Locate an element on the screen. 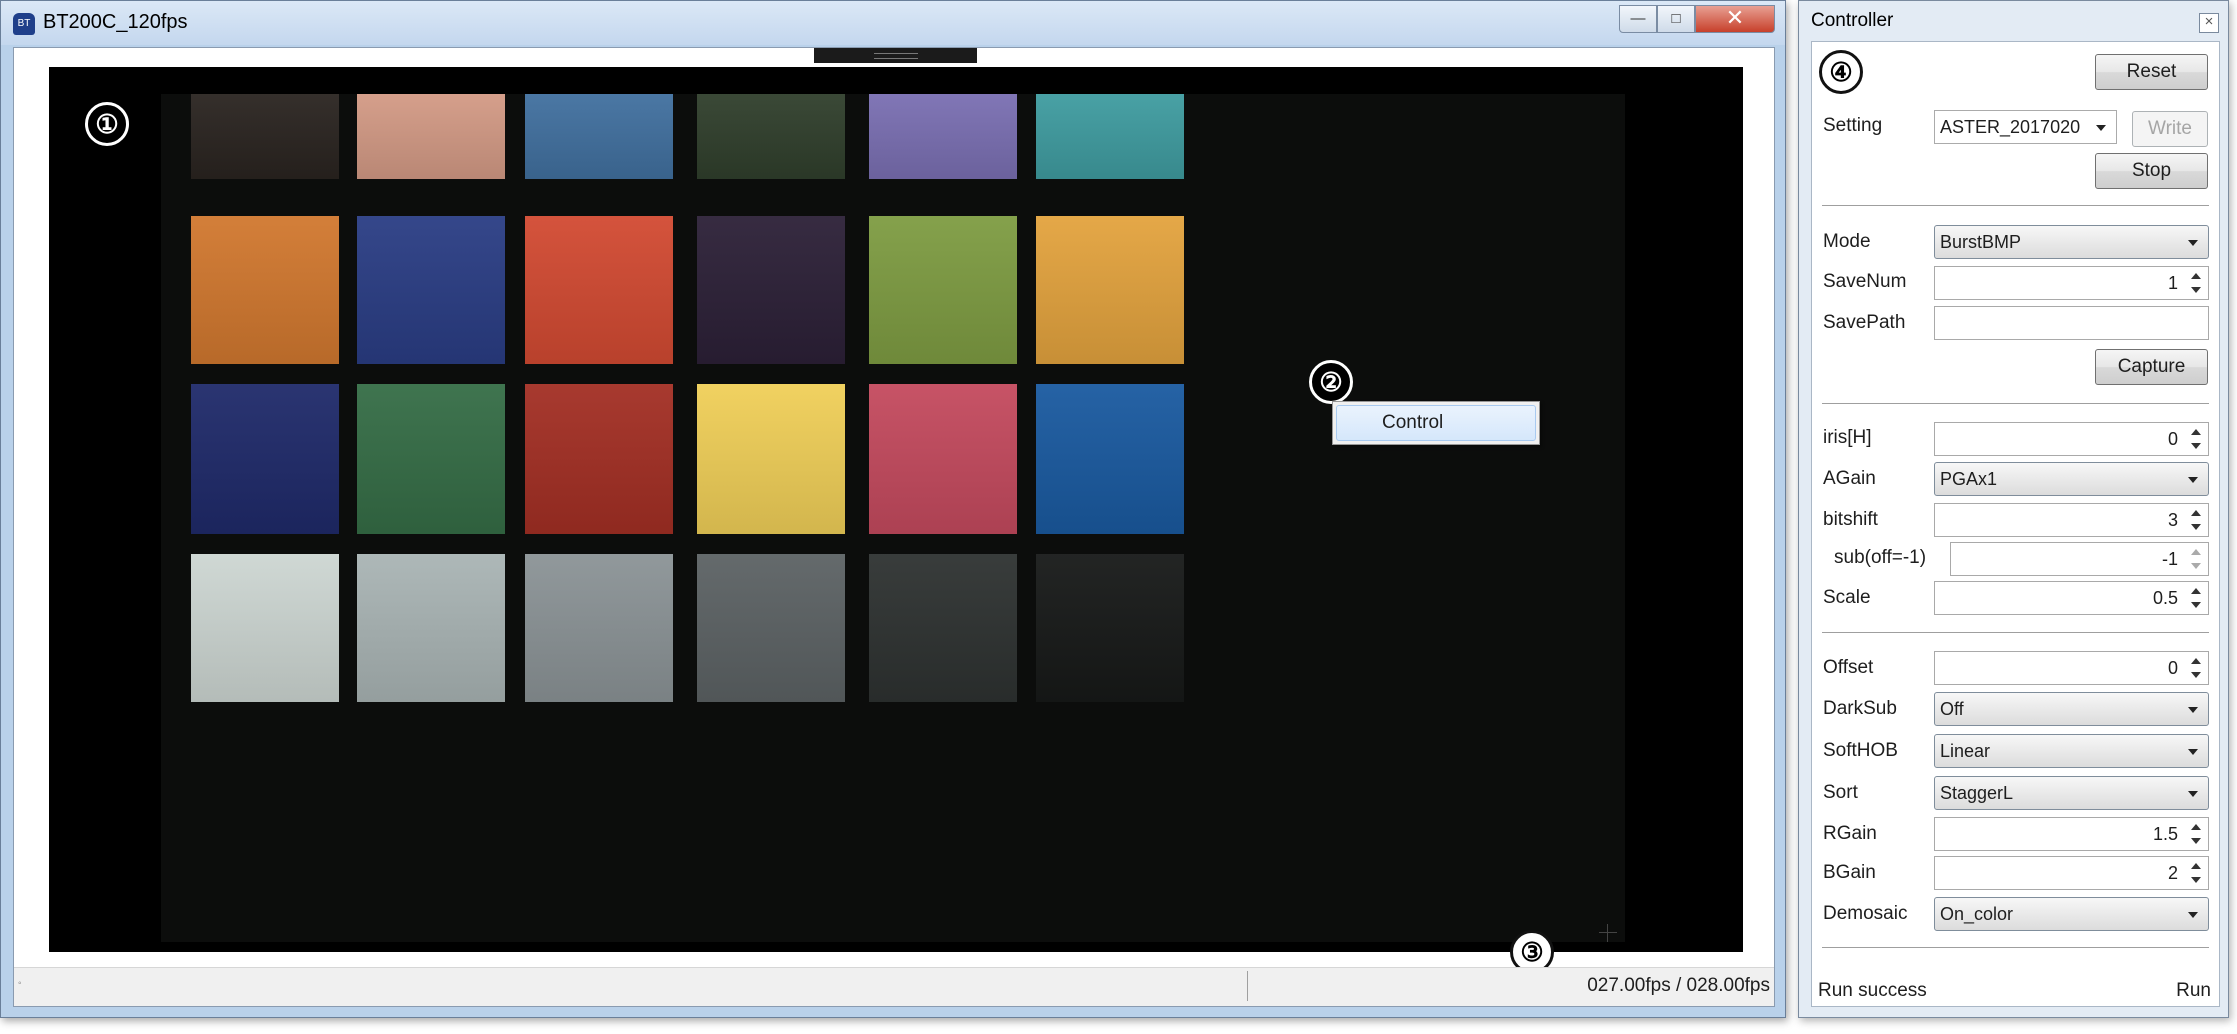 The height and width of the screenshot is (1034, 2237). marker-2: ② is located at coordinates (1331, 382).